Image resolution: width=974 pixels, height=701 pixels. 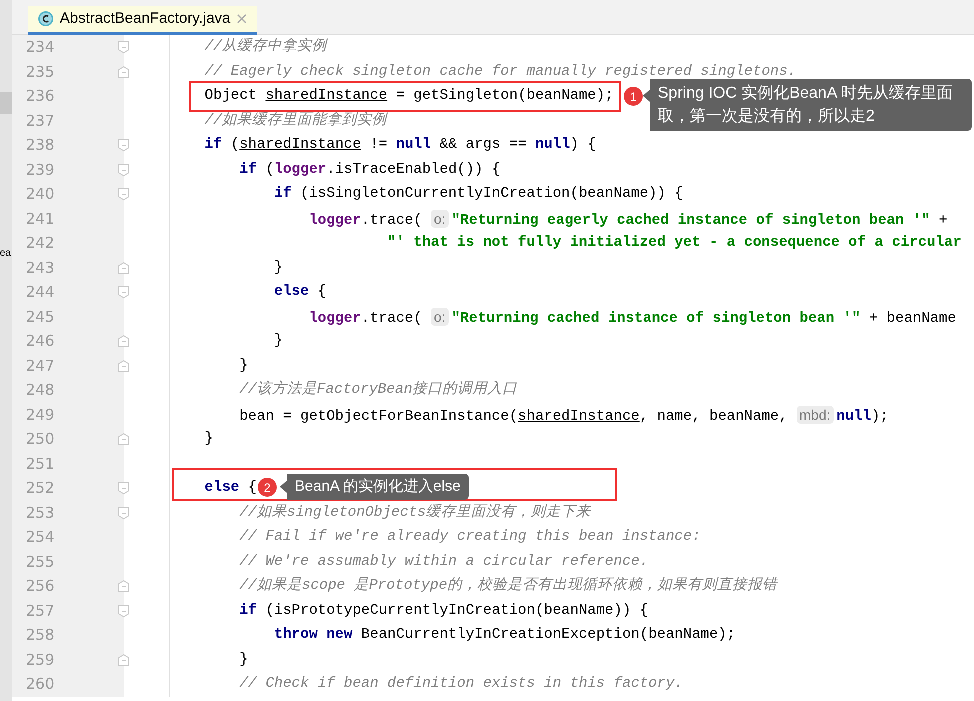 I want to click on line-number: 260, so click(x=68, y=684).